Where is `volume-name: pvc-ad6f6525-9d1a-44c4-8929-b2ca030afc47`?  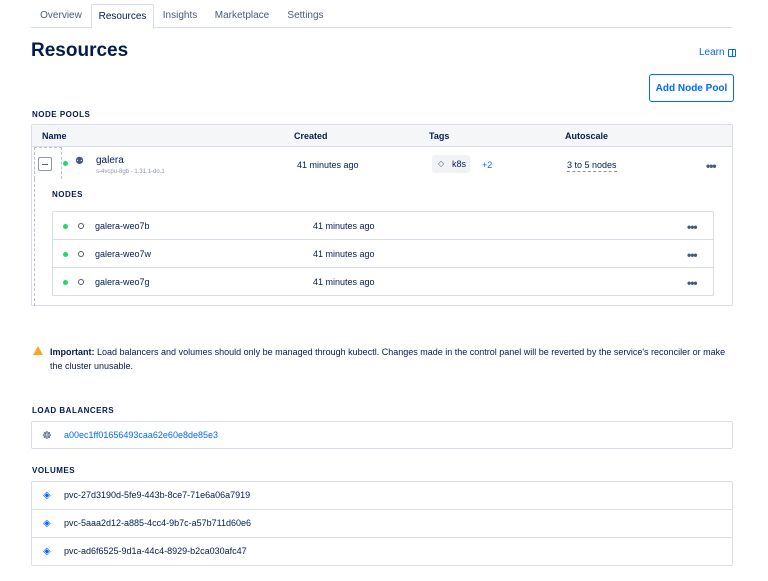
volume-name: pvc-ad6f6525-9d1a-44c4-8929-b2ca030afc47 is located at coordinates (155, 551).